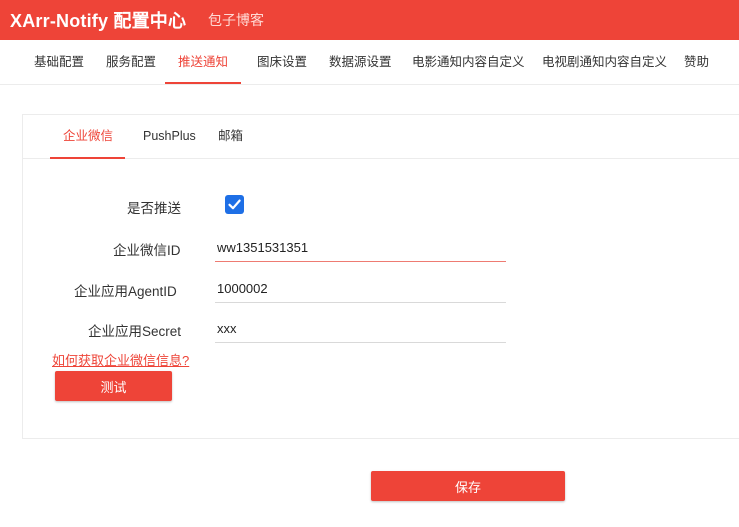 Image resolution: width=739 pixels, height=527 pixels. Describe the element at coordinates (369, 20) in the screenshot. I see `app-header: XArr-Notify 配置中心 包子博客` at that location.